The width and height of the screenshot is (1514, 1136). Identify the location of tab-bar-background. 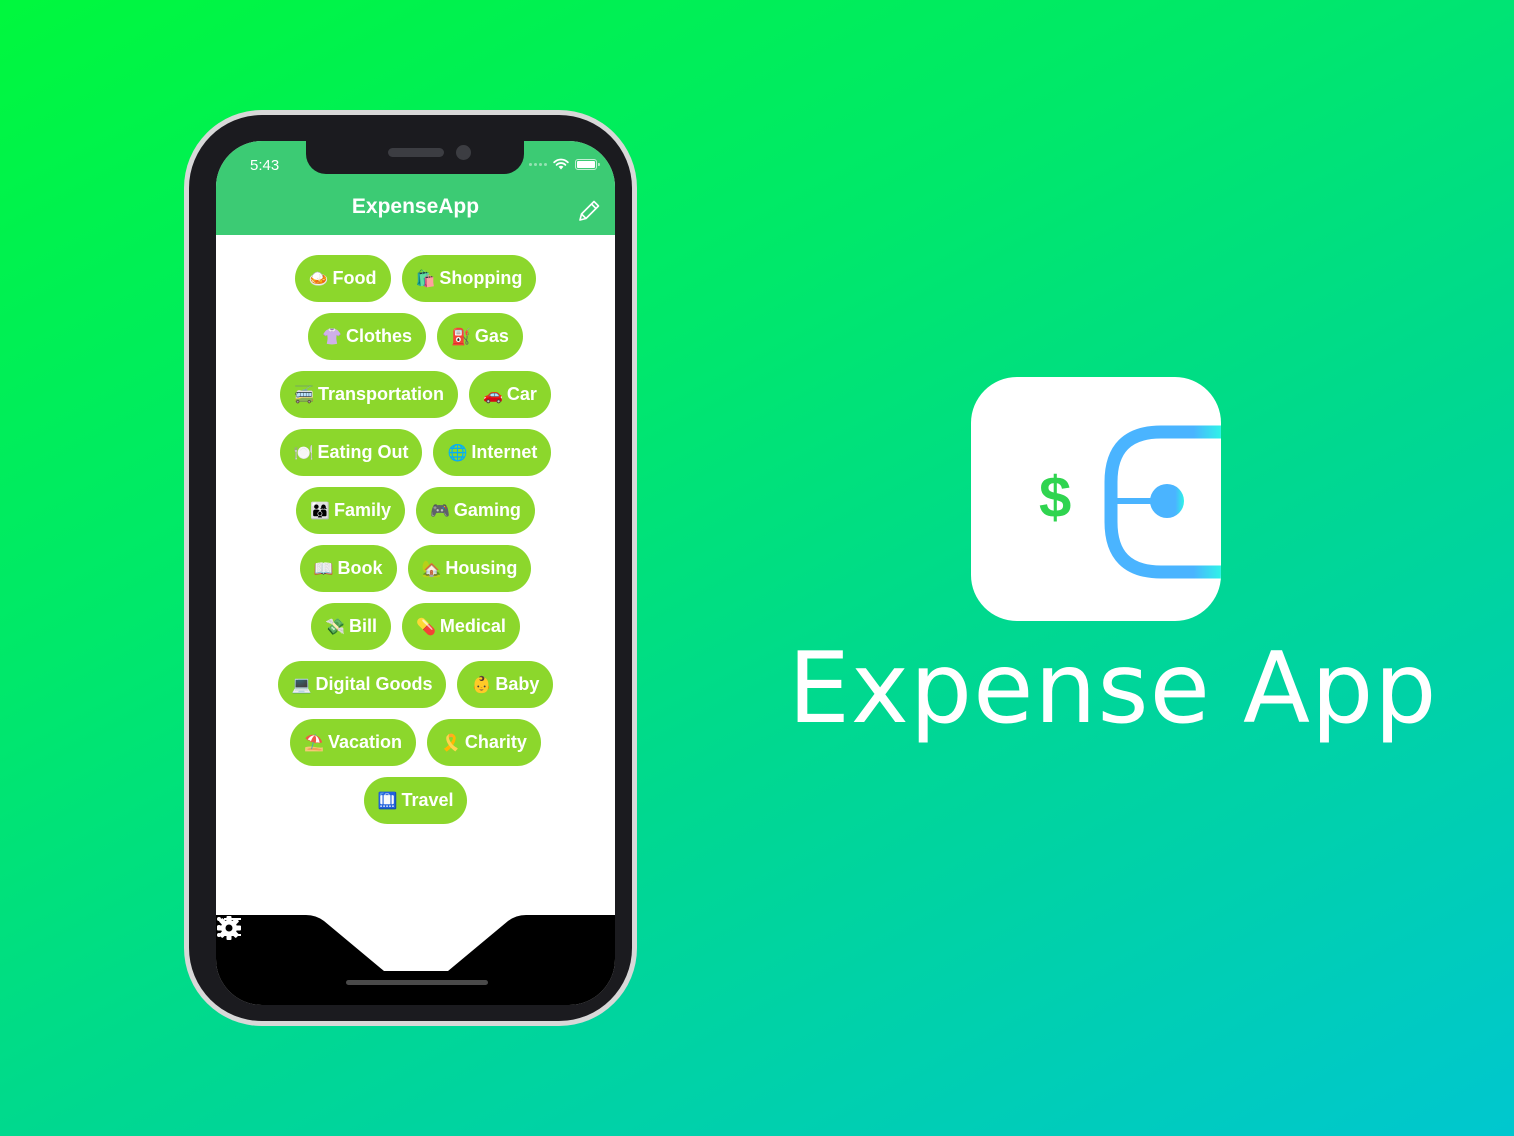
(415, 960).